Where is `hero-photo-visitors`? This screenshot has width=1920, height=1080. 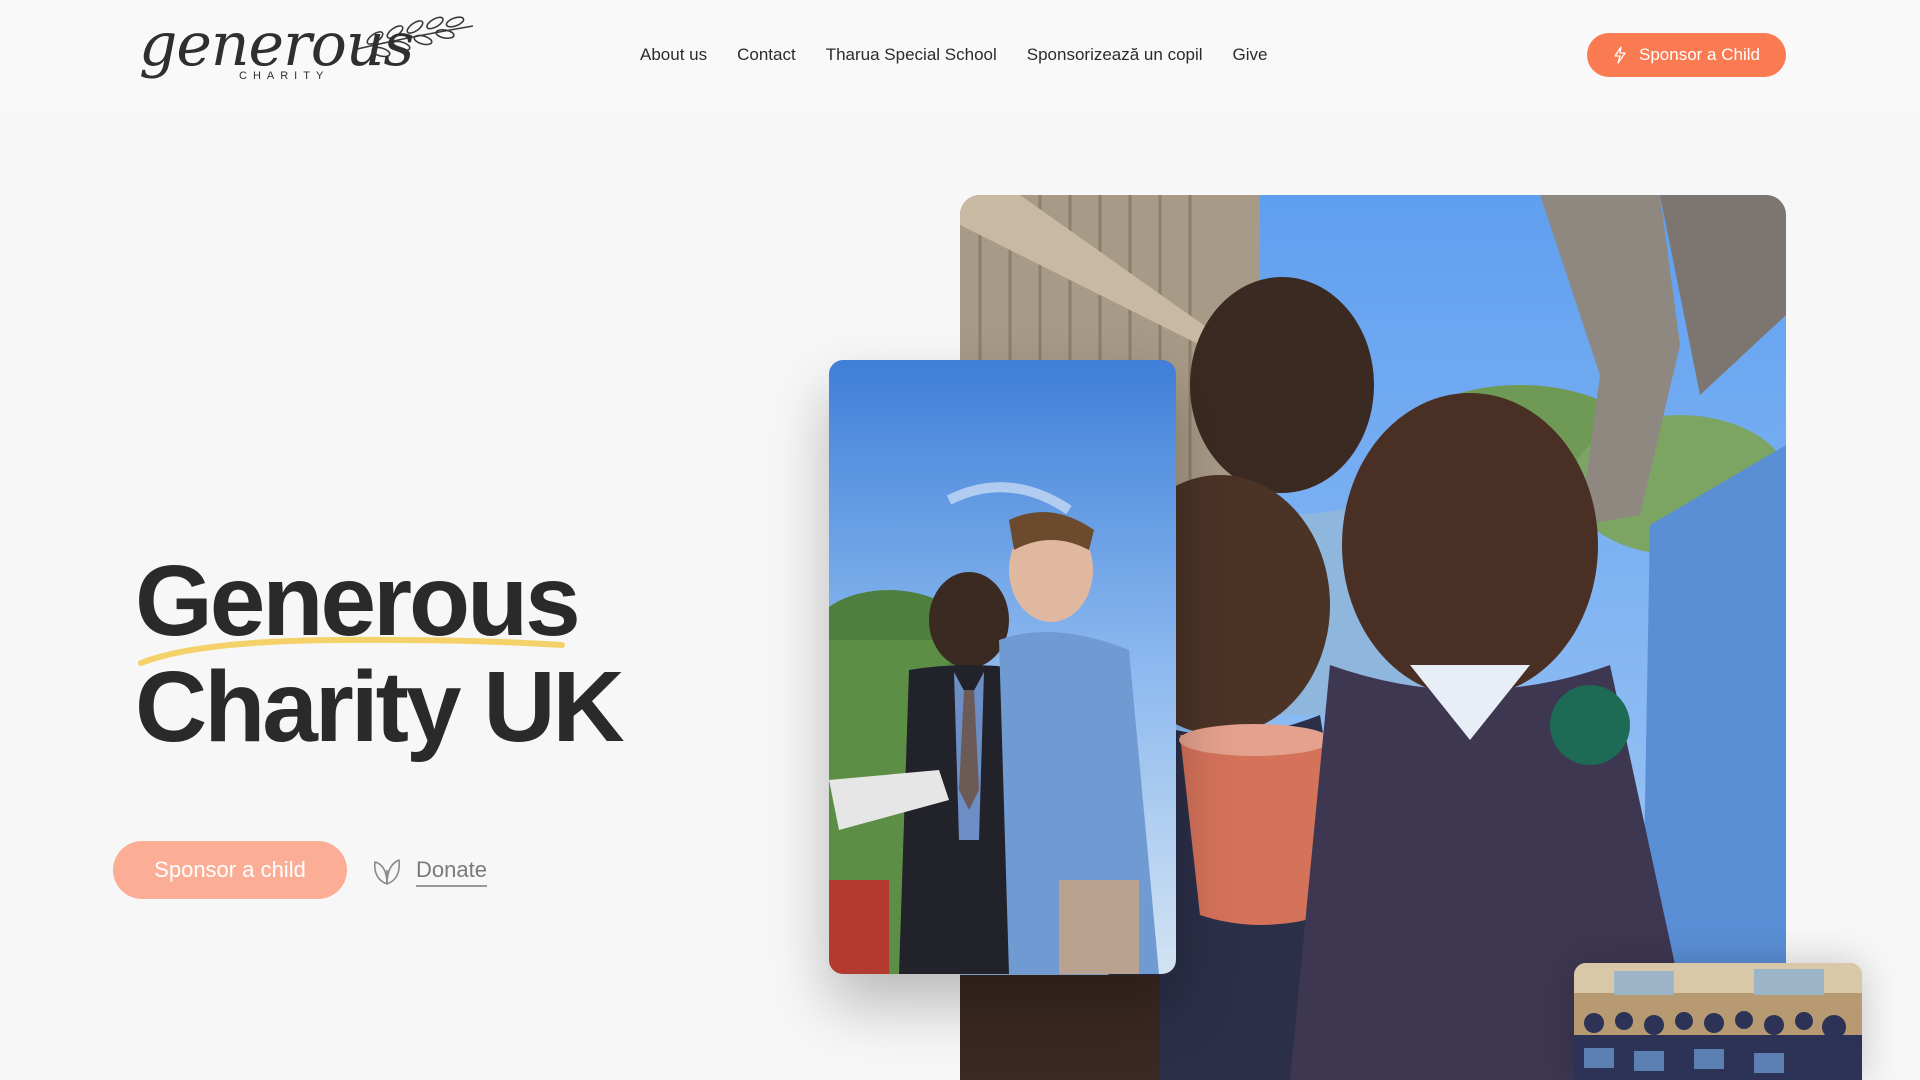
hero-photo-visitors is located at coordinates (1002, 667).